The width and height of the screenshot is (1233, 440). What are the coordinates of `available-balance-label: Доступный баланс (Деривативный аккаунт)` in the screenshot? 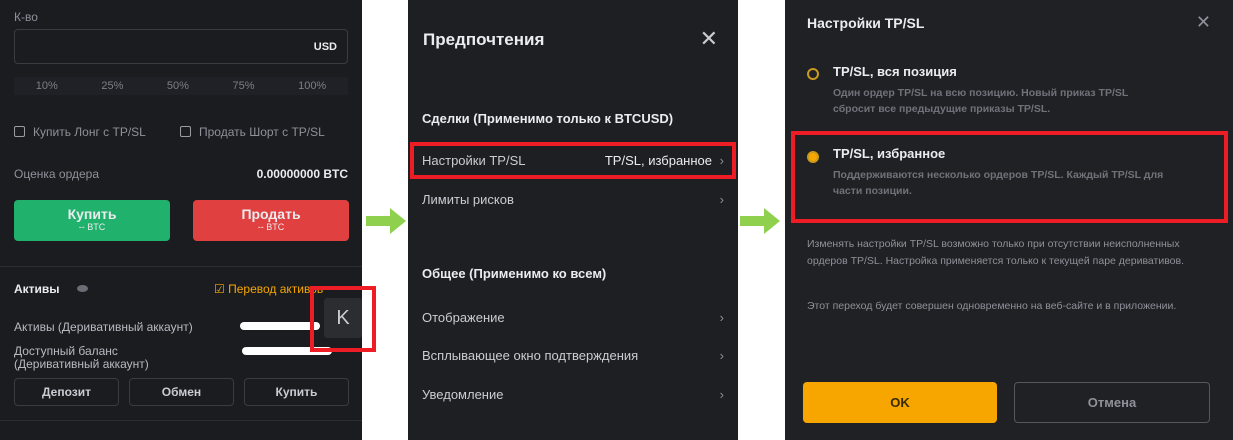 It's located at (81, 358).